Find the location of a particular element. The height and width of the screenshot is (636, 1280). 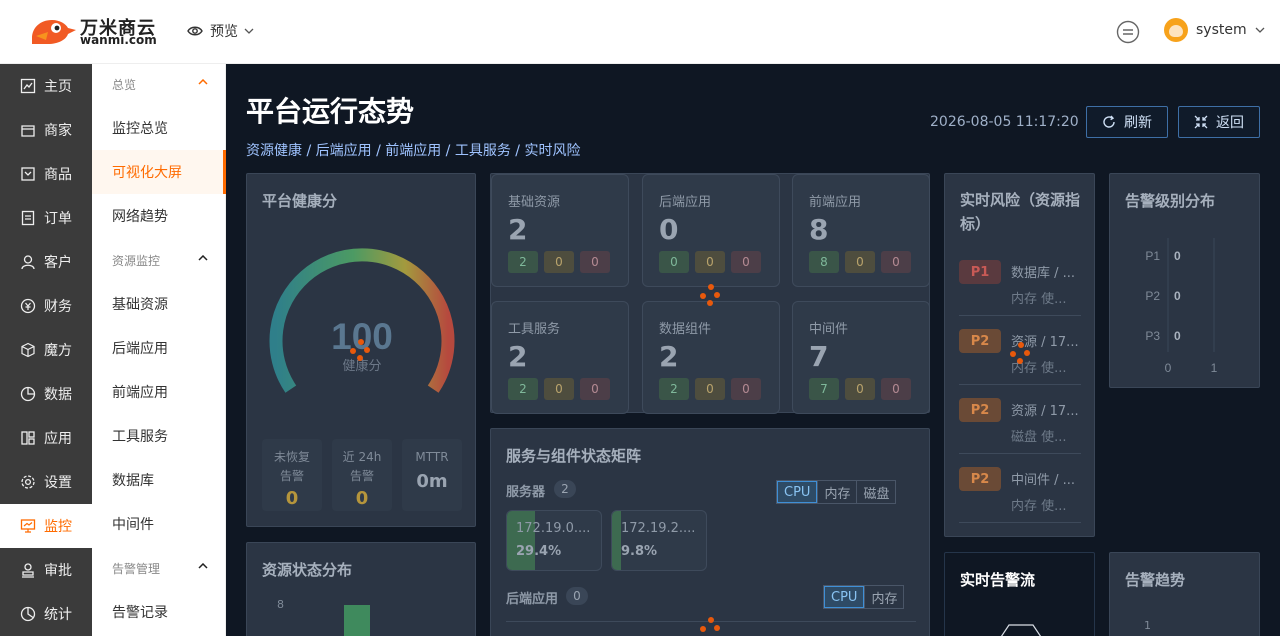

menu-item-backend-app: 后端应用 is located at coordinates (159, 348).